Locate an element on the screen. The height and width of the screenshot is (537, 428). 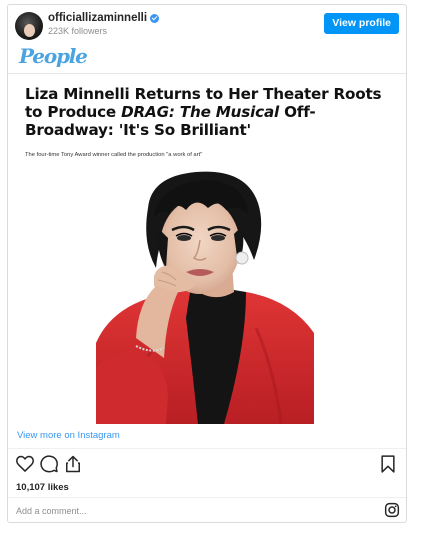
follower-count: 223K followers is located at coordinates (78, 31).